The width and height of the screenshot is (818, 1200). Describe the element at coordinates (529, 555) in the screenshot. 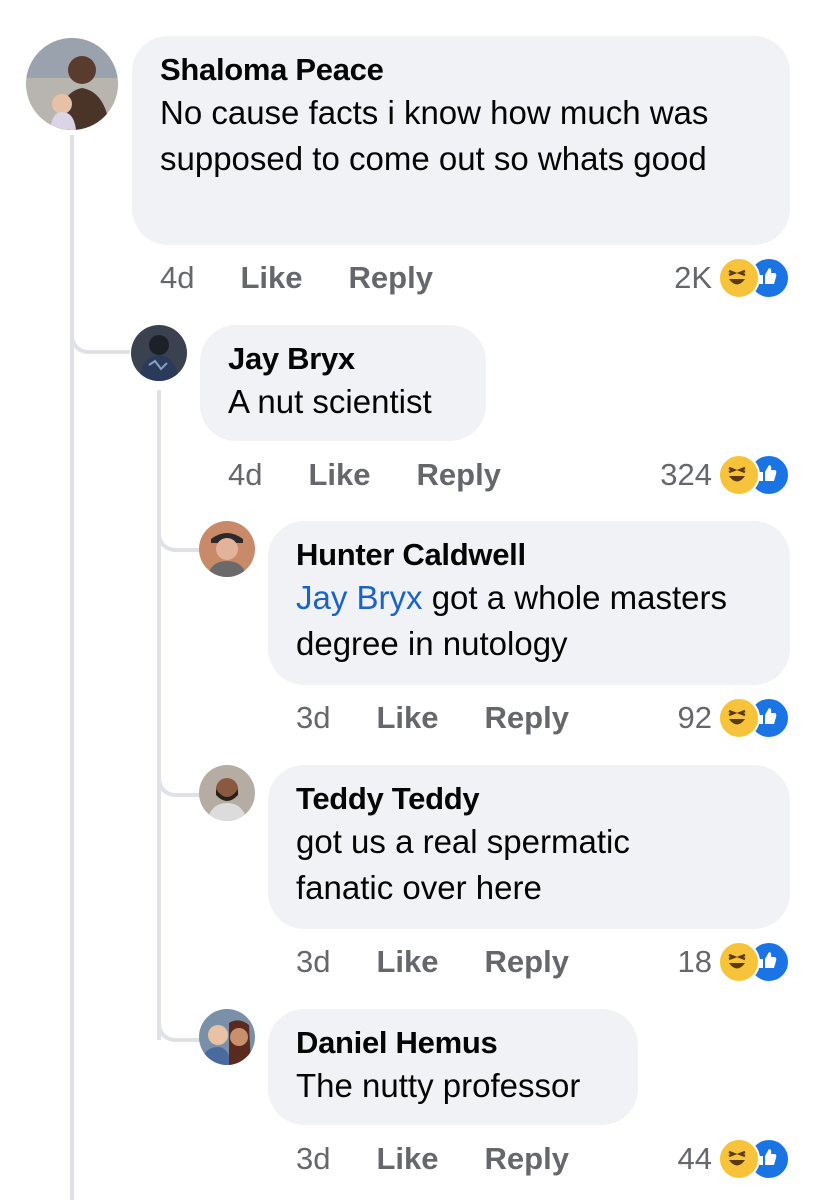

I see `comment-author: Hunter Caldwell` at that location.